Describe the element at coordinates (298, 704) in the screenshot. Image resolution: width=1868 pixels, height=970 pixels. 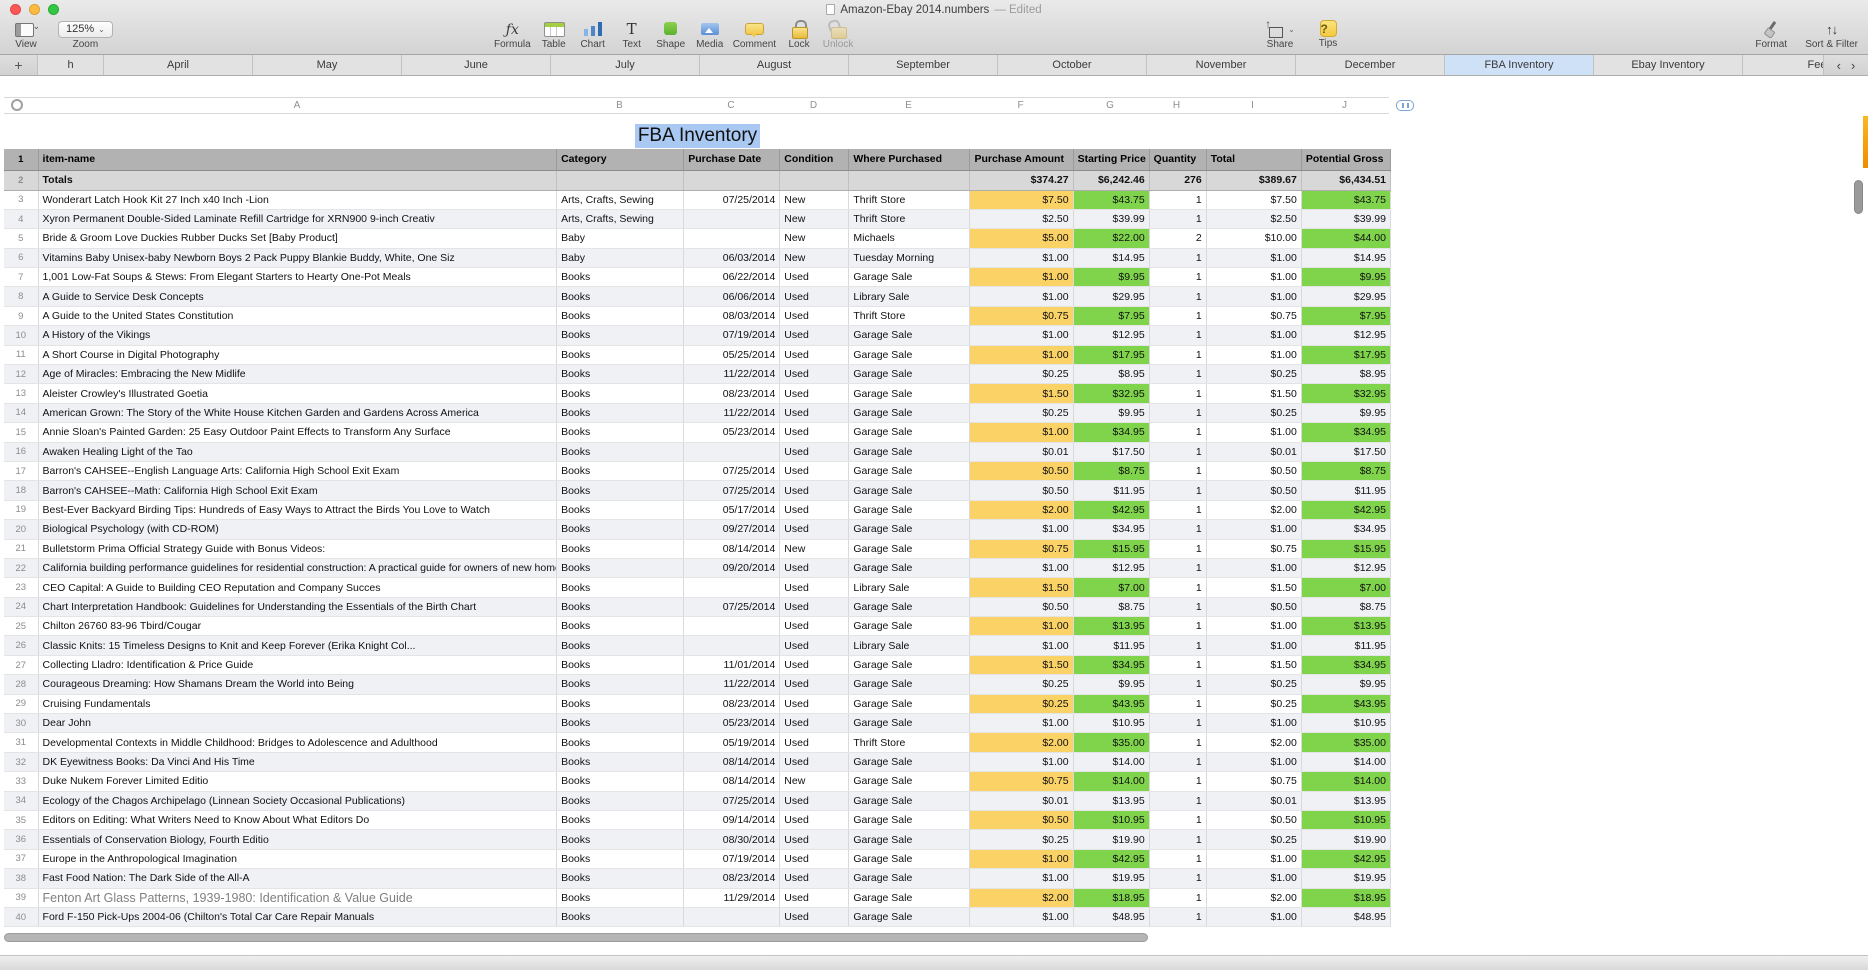
I see `cell: Cruising Fundamentals` at that location.